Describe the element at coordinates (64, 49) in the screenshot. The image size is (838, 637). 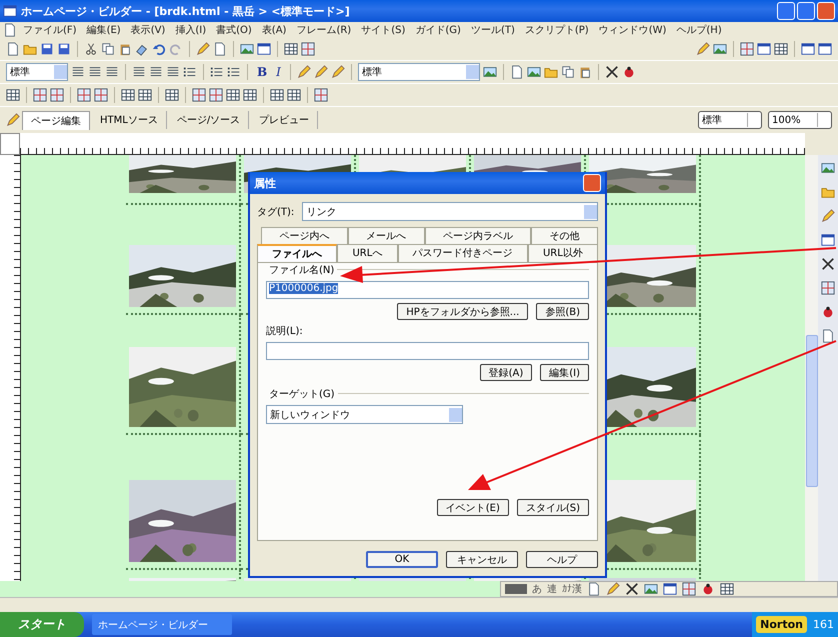
I see `save-icon` at that location.